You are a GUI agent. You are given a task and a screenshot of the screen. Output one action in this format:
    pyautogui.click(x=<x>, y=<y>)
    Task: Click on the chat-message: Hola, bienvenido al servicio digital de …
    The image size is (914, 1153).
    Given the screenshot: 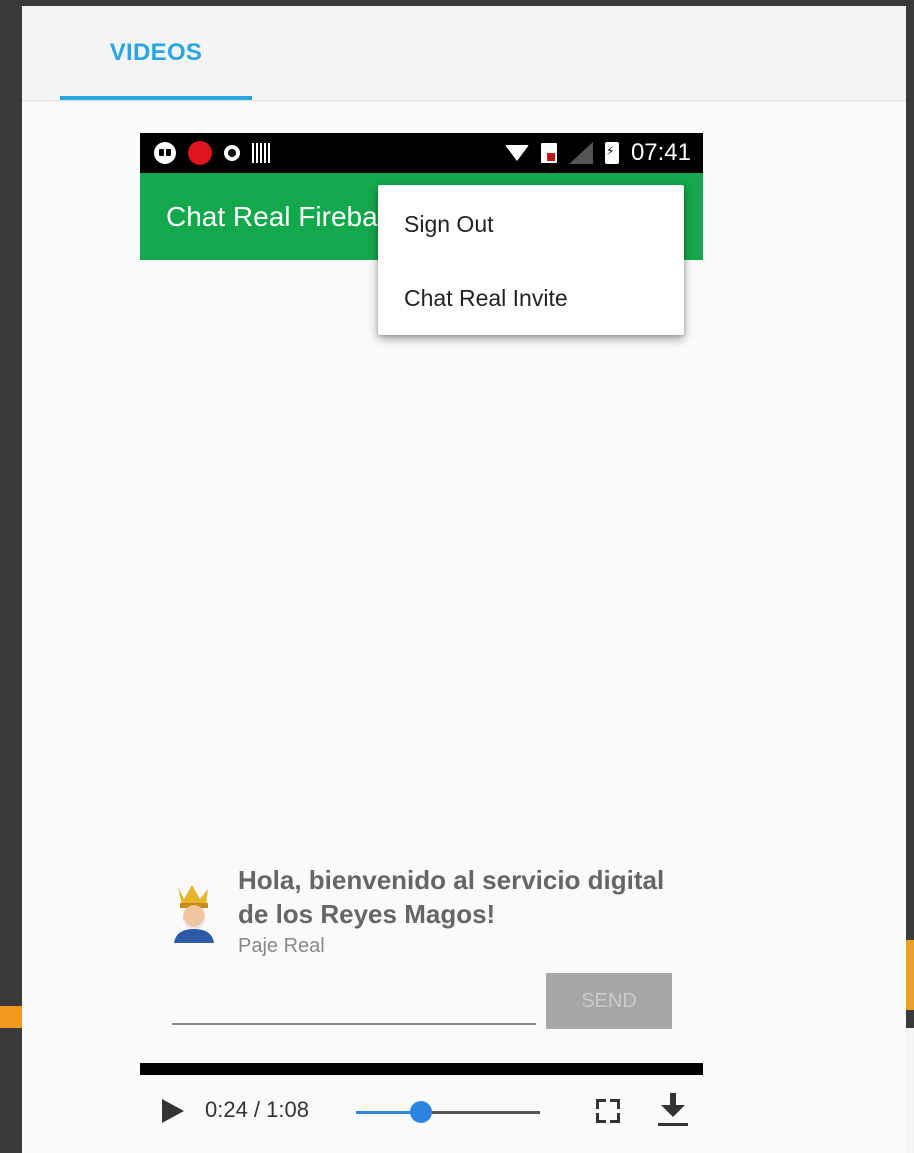 What is the action you would take?
    pyautogui.click(x=430, y=913)
    